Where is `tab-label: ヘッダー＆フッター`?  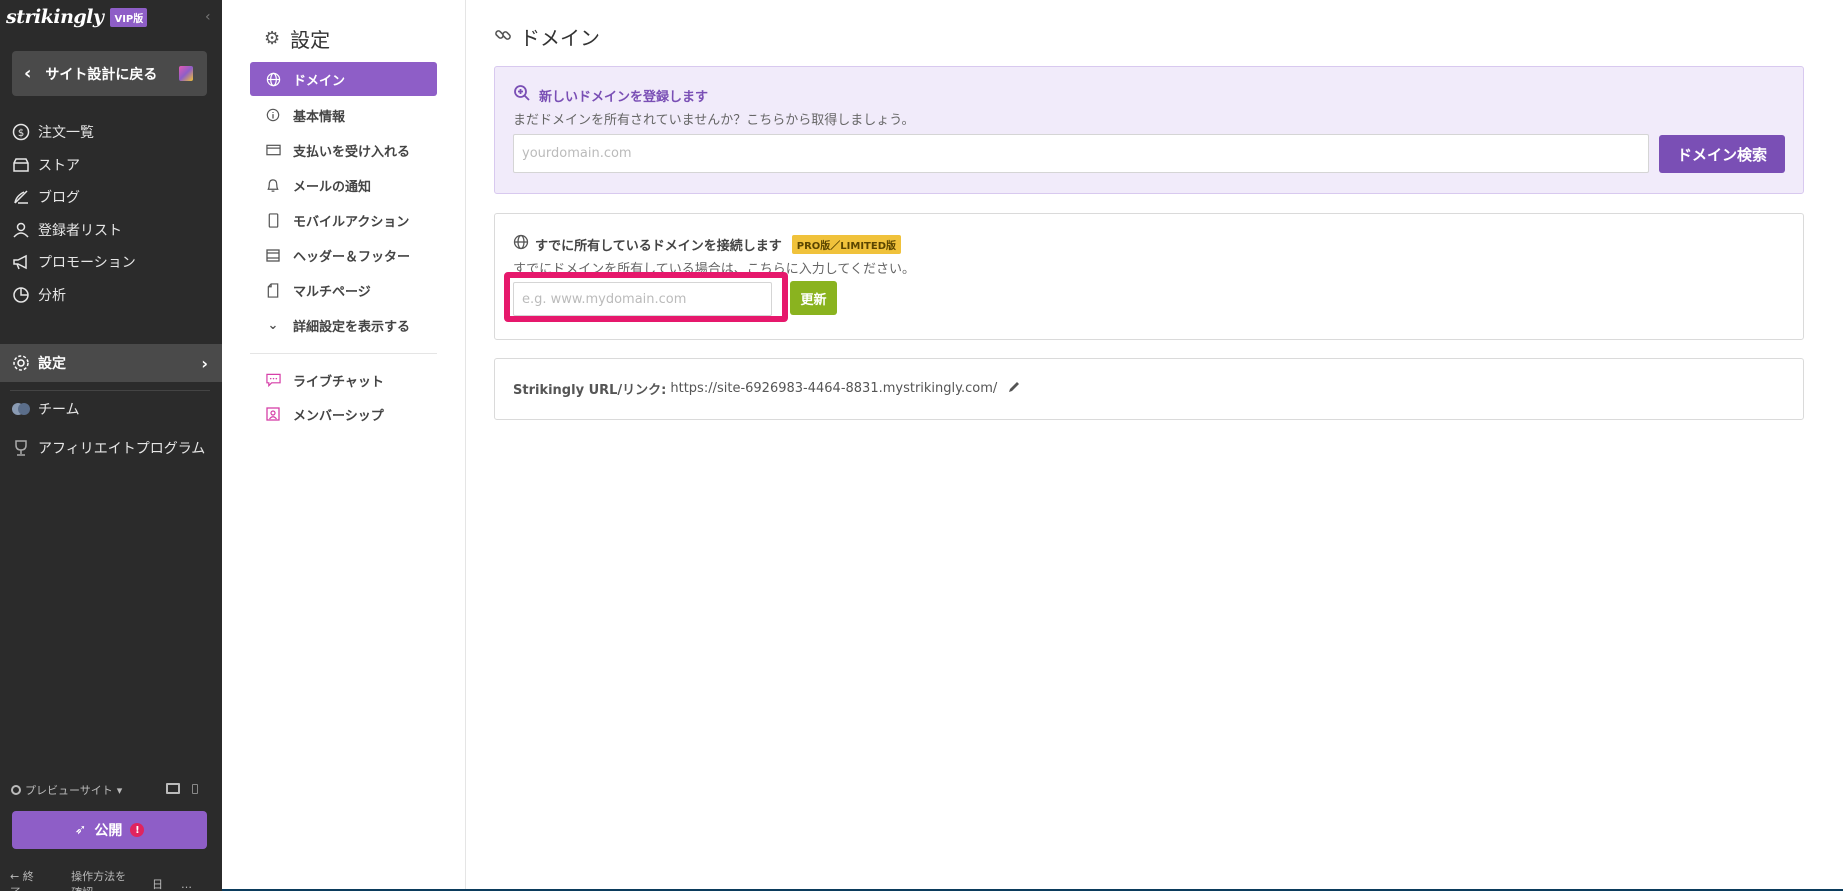 tab-label: ヘッダー＆フッター is located at coordinates (352, 257).